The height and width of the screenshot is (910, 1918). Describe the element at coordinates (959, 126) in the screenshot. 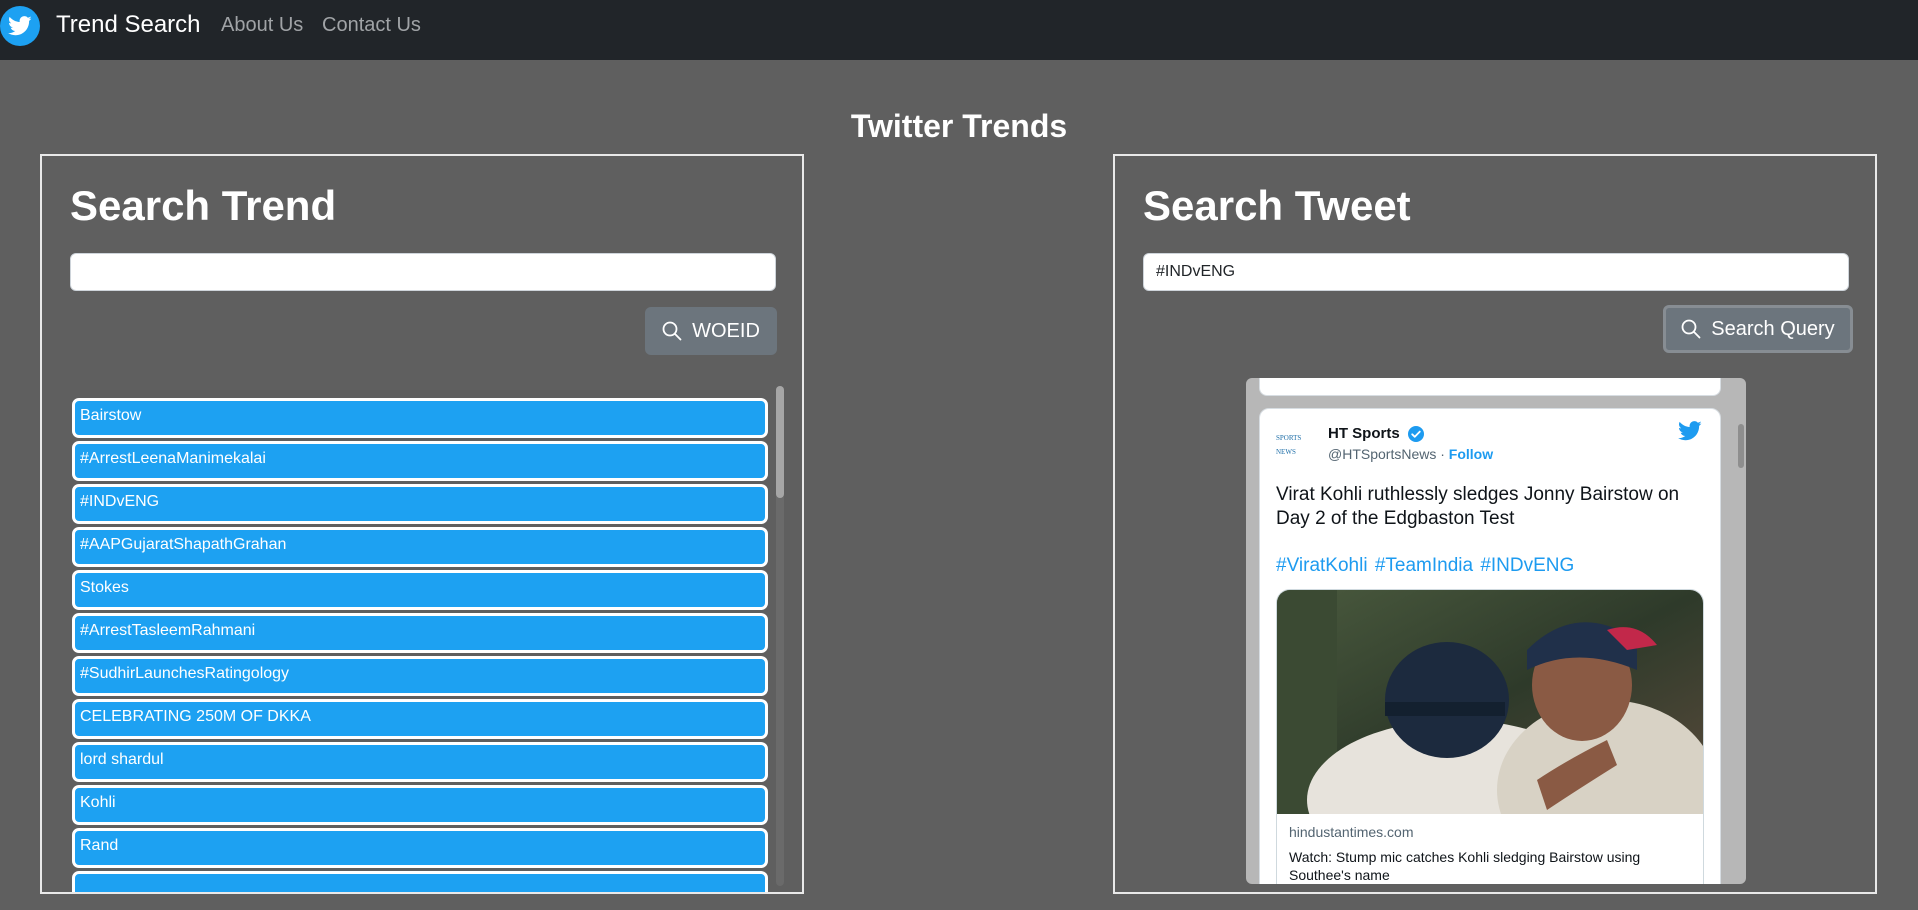

I see `page-title: Twitter Trends` at that location.